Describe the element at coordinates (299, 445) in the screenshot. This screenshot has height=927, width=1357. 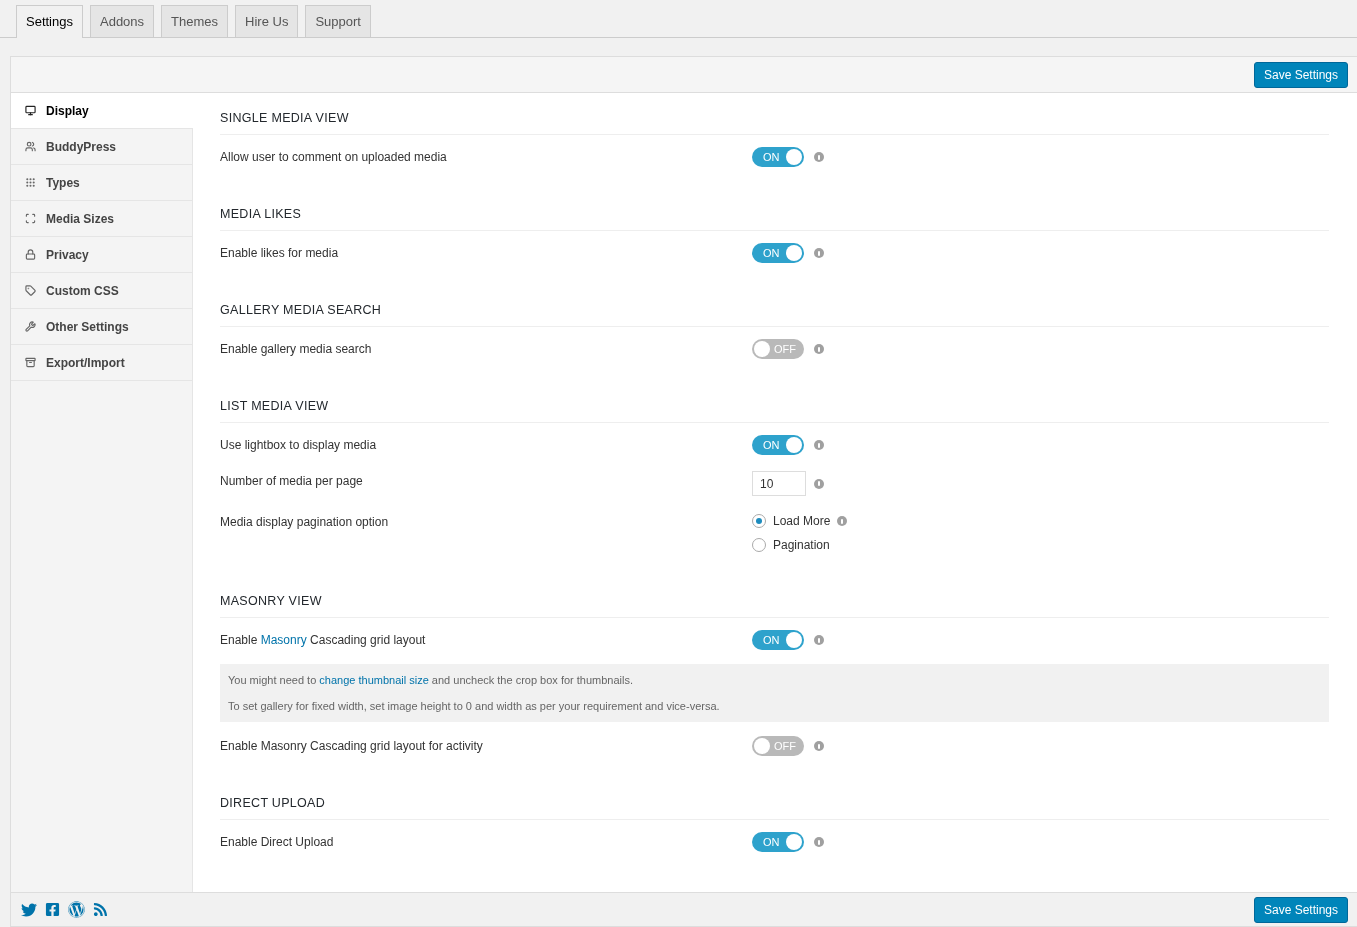
I see `setting-label: Use lightbox to display media` at that location.